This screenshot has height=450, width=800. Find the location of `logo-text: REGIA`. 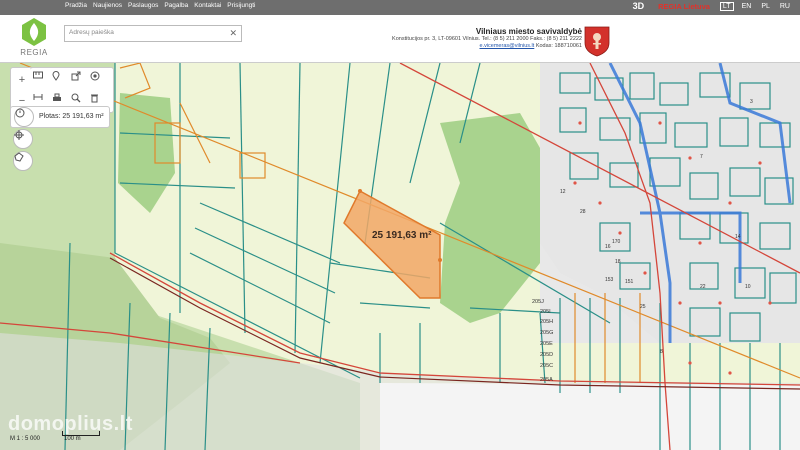

logo-text: REGIA is located at coordinates (34, 52).